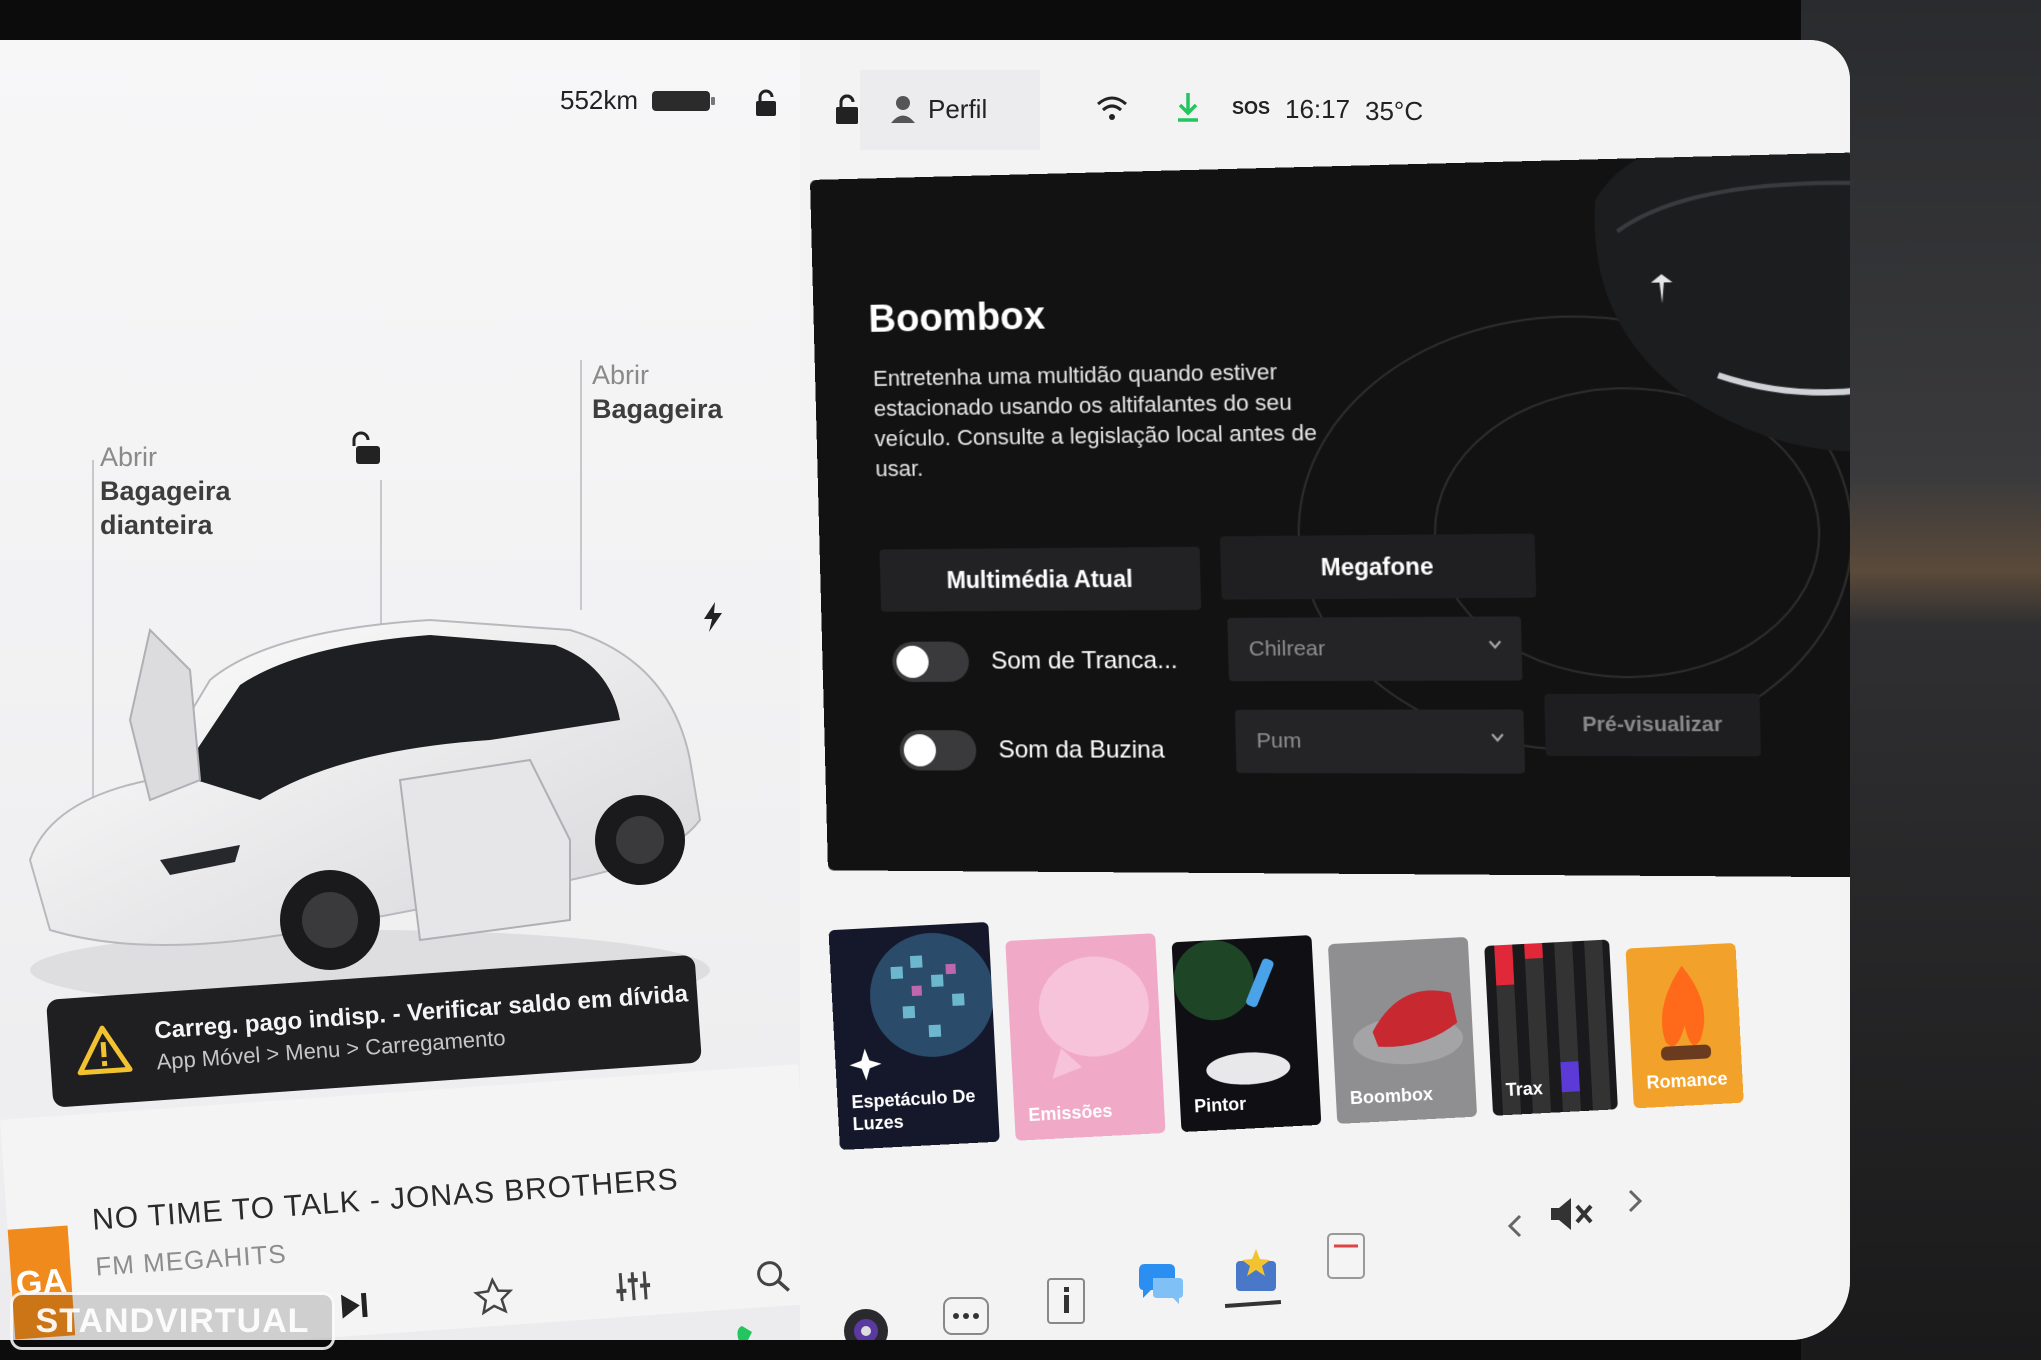 The image size is (2041, 1360). What do you see at coordinates (957, 318) in the screenshot?
I see `boombox-title: Boombox` at bounding box center [957, 318].